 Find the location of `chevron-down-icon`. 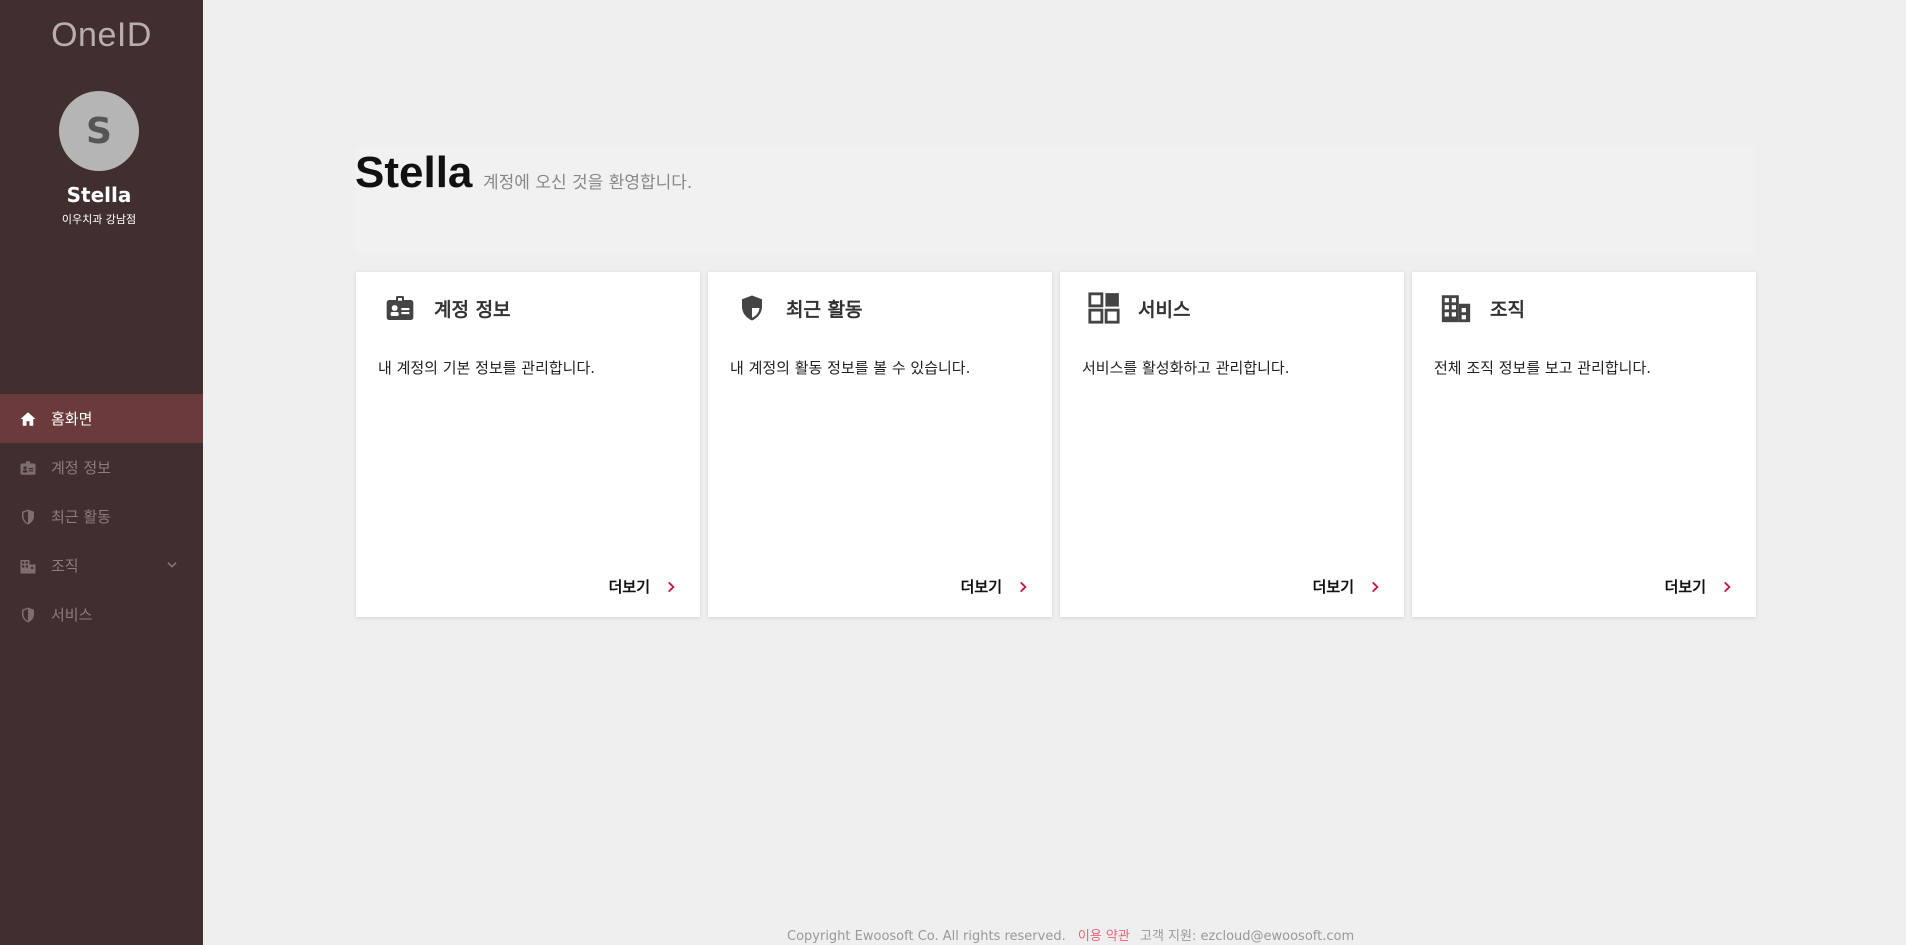

chevron-down-icon is located at coordinates (172, 567).